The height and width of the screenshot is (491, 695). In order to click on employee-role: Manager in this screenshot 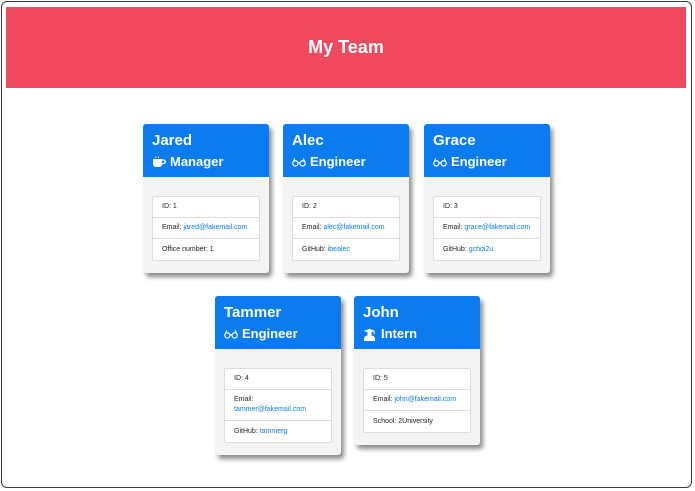, I will do `click(206, 161)`.